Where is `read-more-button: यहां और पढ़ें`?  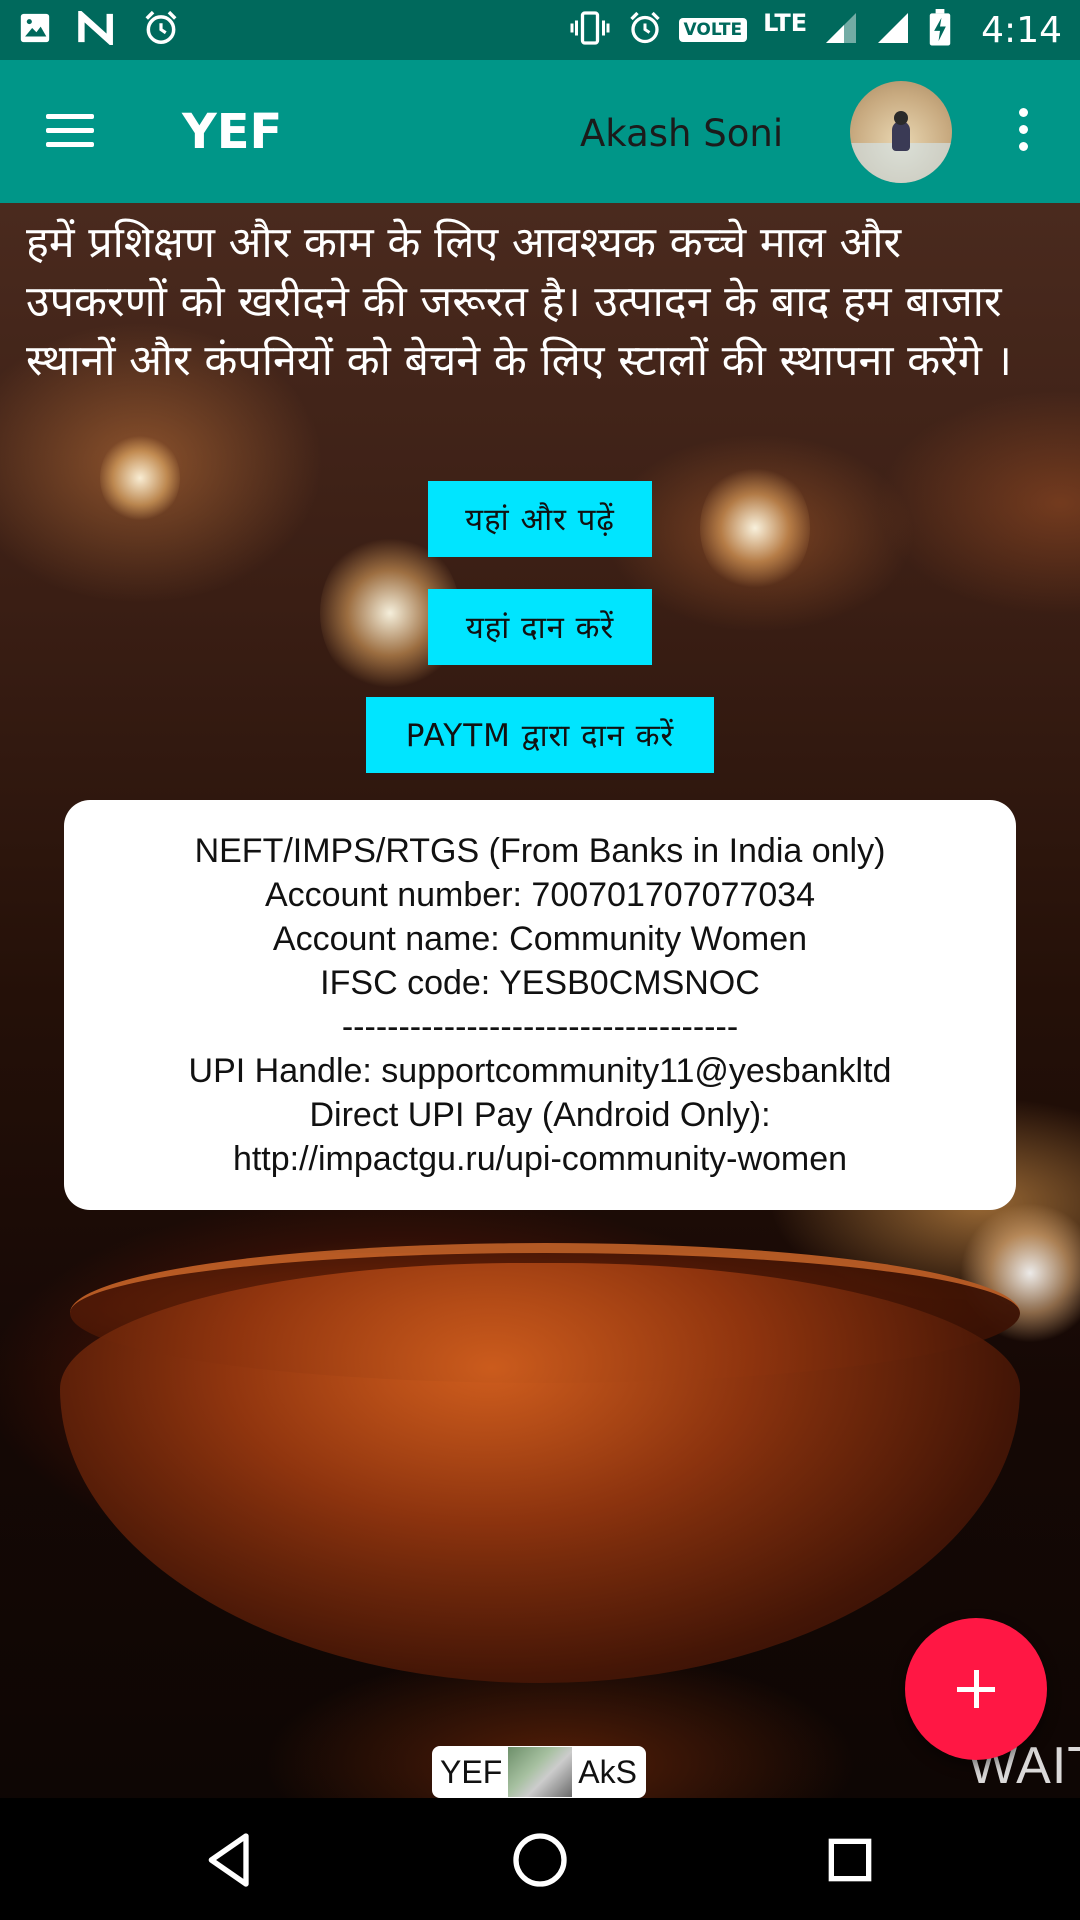
read-more-button: यहां और पढ़ें is located at coordinates (540, 519).